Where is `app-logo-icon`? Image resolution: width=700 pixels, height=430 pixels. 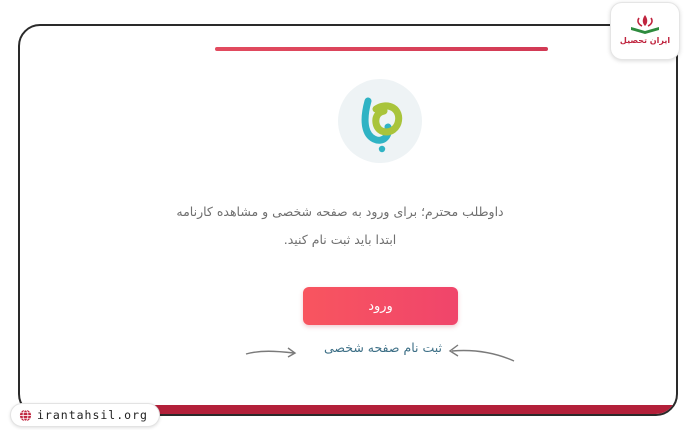
app-logo-icon is located at coordinates (380, 121).